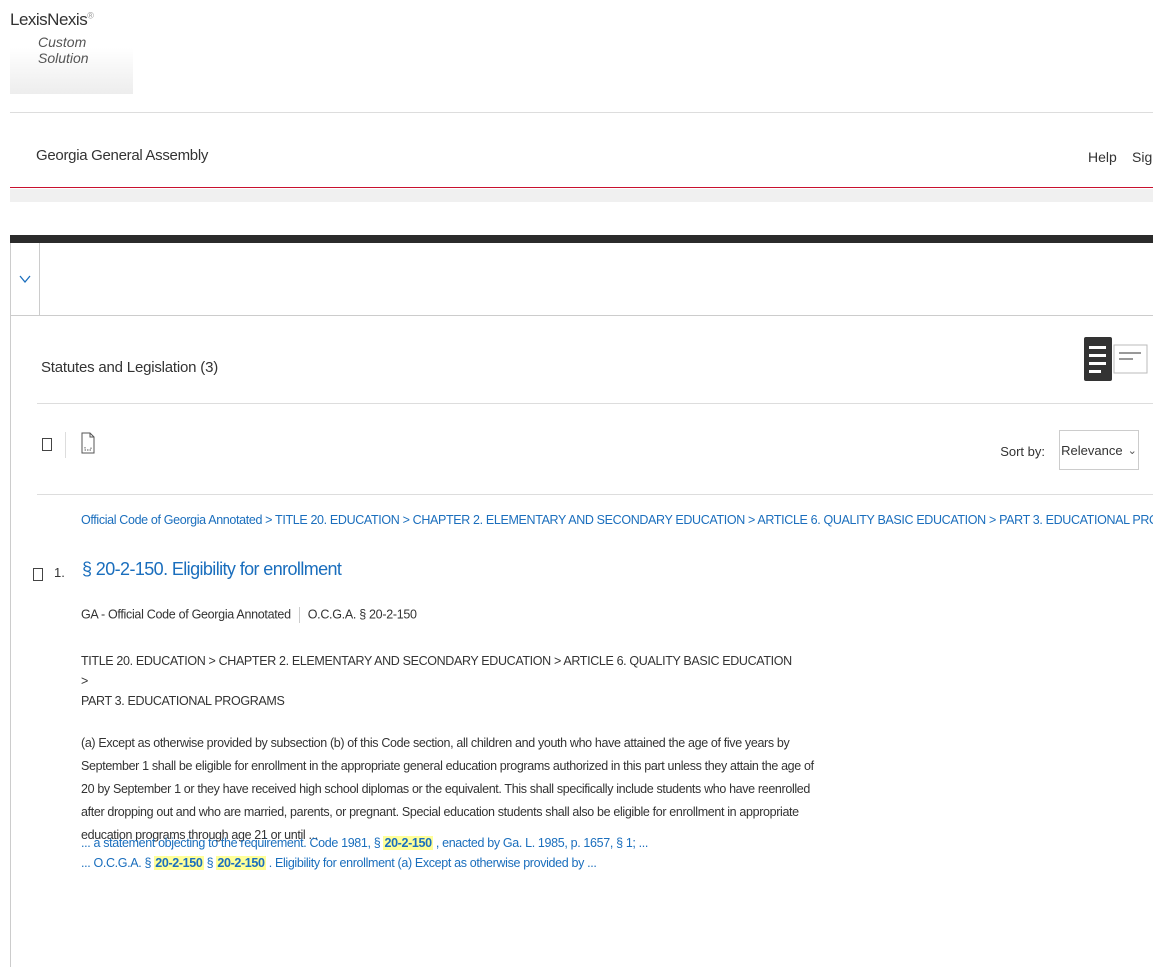  I want to click on logo-name: LexisNexis, so click(49, 19).